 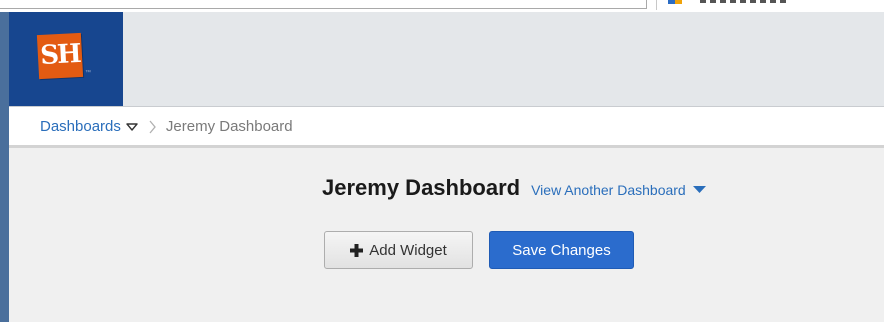 I want to click on left-accent-bar, so click(x=4, y=167).